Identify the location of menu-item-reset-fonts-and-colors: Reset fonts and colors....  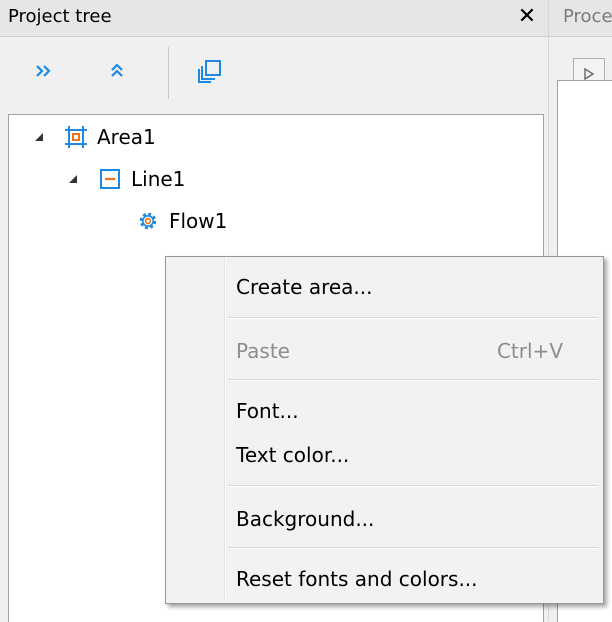
(383, 579).